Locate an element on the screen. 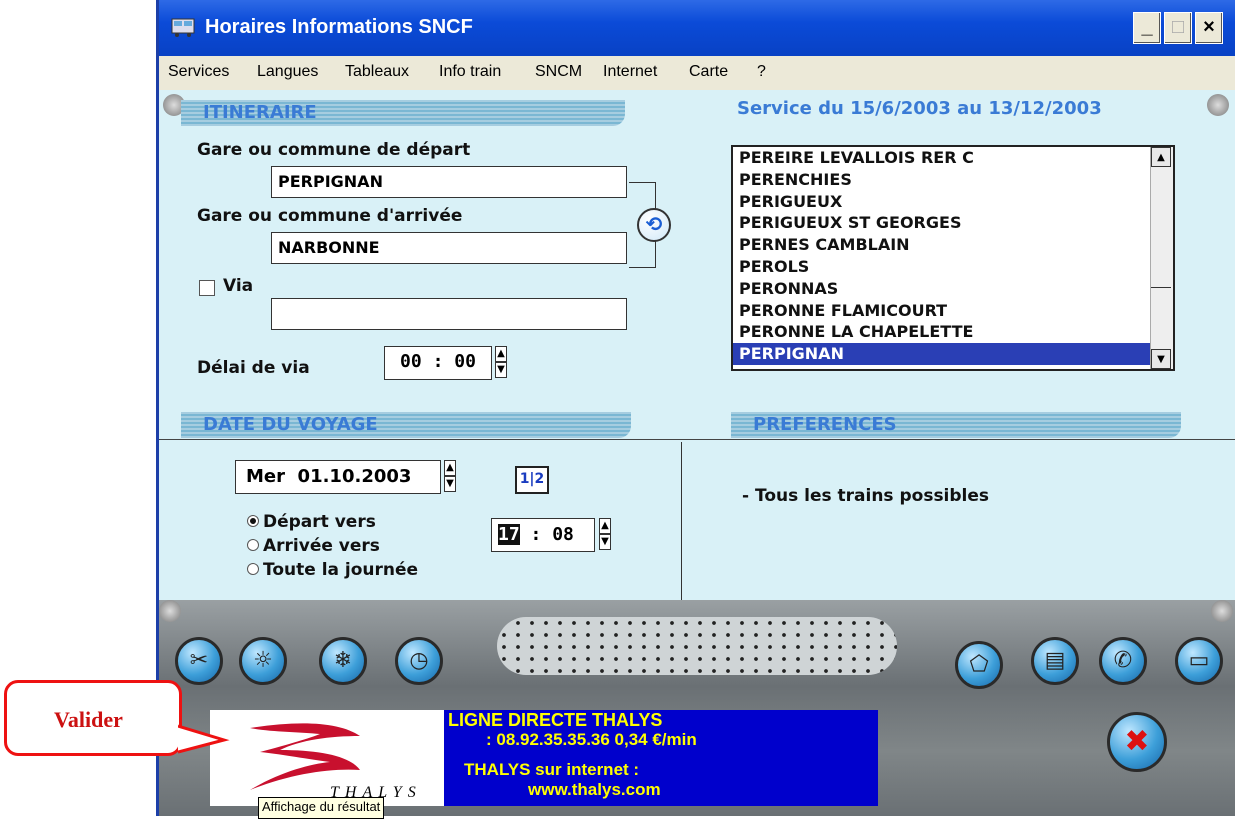 This screenshot has height=819, width=1235. maximize-button: □ is located at coordinates (1178, 28).